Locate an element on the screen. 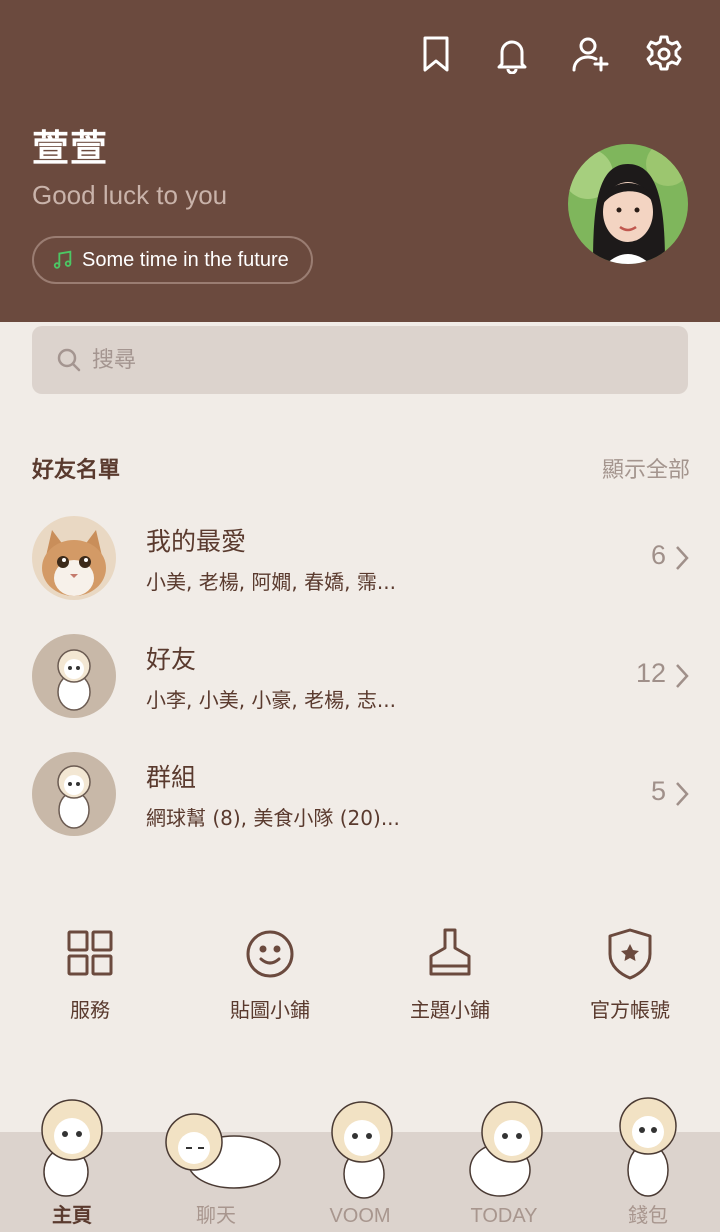 This screenshot has height=1232, width=720. status-message: Good luck to you is located at coordinates (129, 195).